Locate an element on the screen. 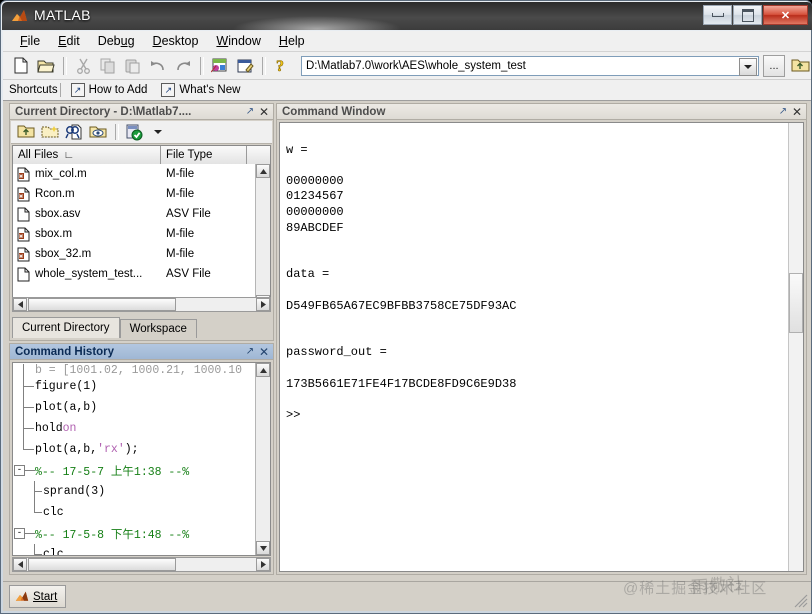 Image resolution: width=812 pixels, height=614 pixels. column-header-all-files: All Files ∟ is located at coordinates (87, 155).